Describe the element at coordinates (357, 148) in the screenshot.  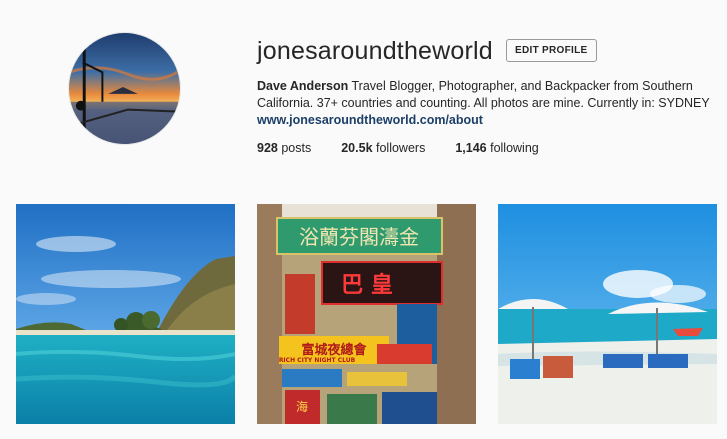
I see `followers-count: 20.5k` at that location.